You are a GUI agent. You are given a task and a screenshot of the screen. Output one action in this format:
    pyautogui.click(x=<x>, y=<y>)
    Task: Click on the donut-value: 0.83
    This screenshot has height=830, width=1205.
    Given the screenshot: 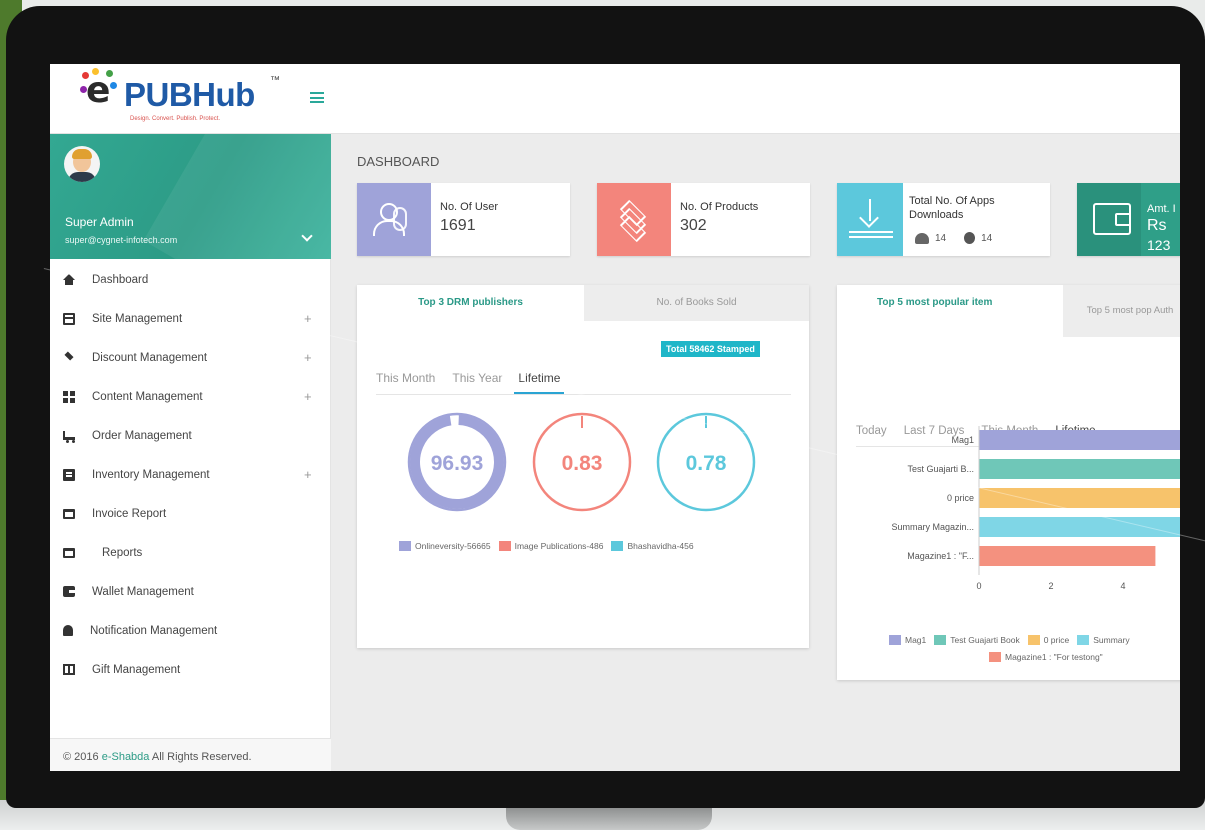 What is the action you would take?
    pyautogui.click(x=582, y=463)
    